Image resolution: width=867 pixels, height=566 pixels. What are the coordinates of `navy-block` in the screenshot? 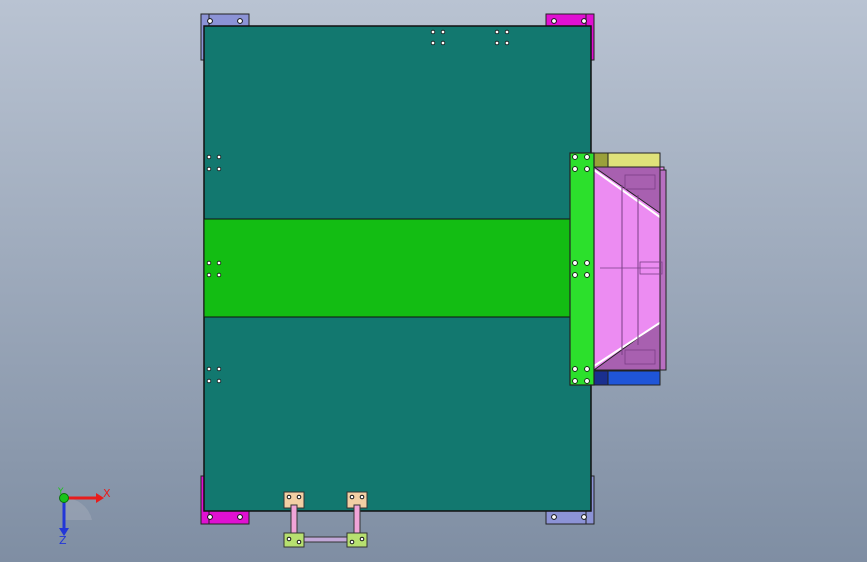 It's located at (601, 378).